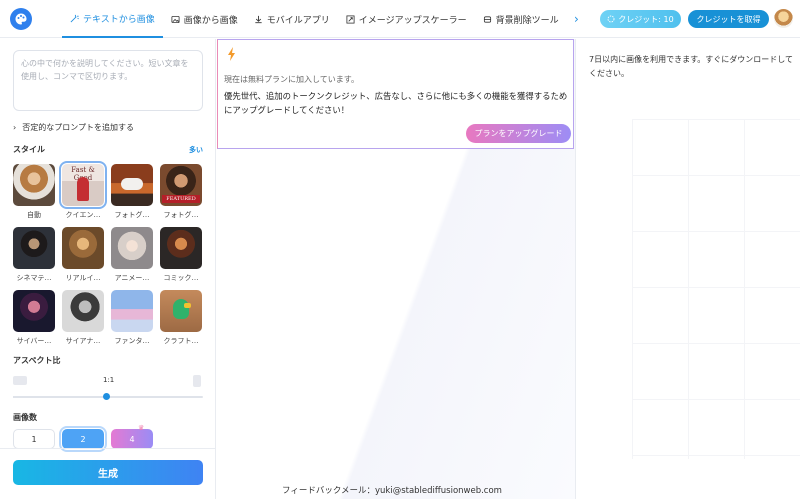 The width and height of the screenshot is (800, 499). What do you see at coordinates (691, 66) in the screenshot?
I see `download-notice: 7日以内に画像を利用できます。すぐにダウンロードしてください。` at bounding box center [691, 66].